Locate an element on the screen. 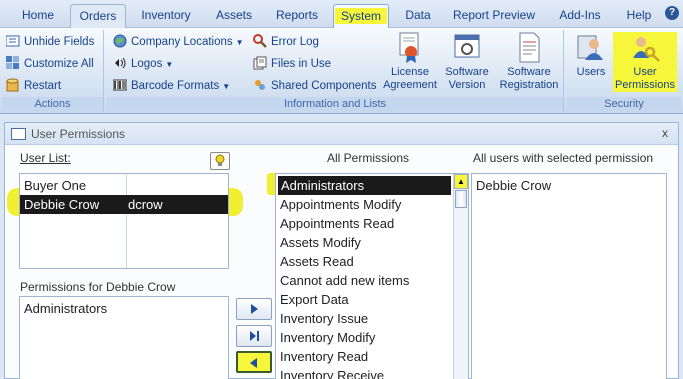 The height and width of the screenshot is (379, 683). users-button: Users is located at coordinates (591, 55).